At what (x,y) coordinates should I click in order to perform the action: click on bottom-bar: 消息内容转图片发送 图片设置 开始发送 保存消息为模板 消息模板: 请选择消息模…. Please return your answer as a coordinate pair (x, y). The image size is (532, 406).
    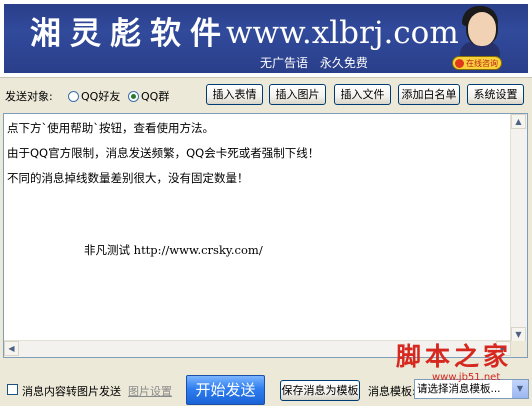
    Looking at the image, I should click on (266, 386).